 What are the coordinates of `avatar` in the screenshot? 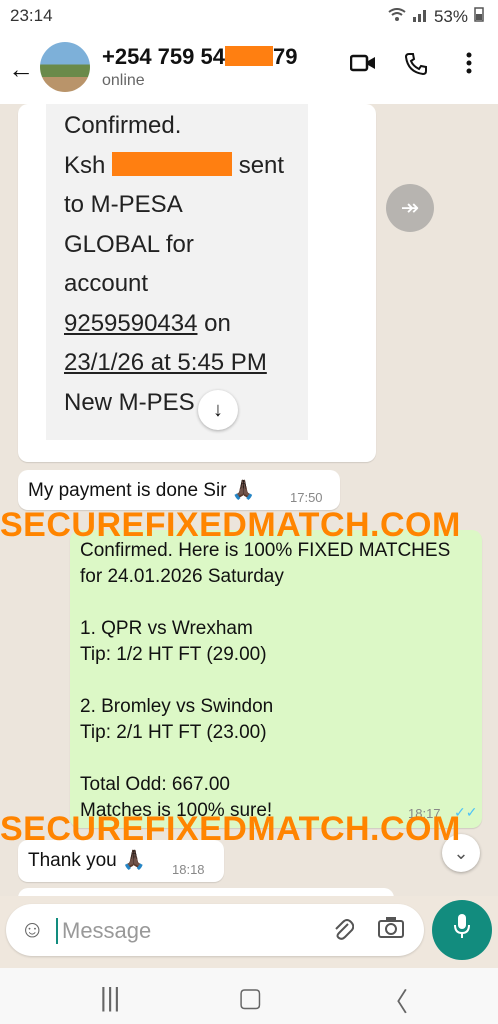 It's located at (65, 67).